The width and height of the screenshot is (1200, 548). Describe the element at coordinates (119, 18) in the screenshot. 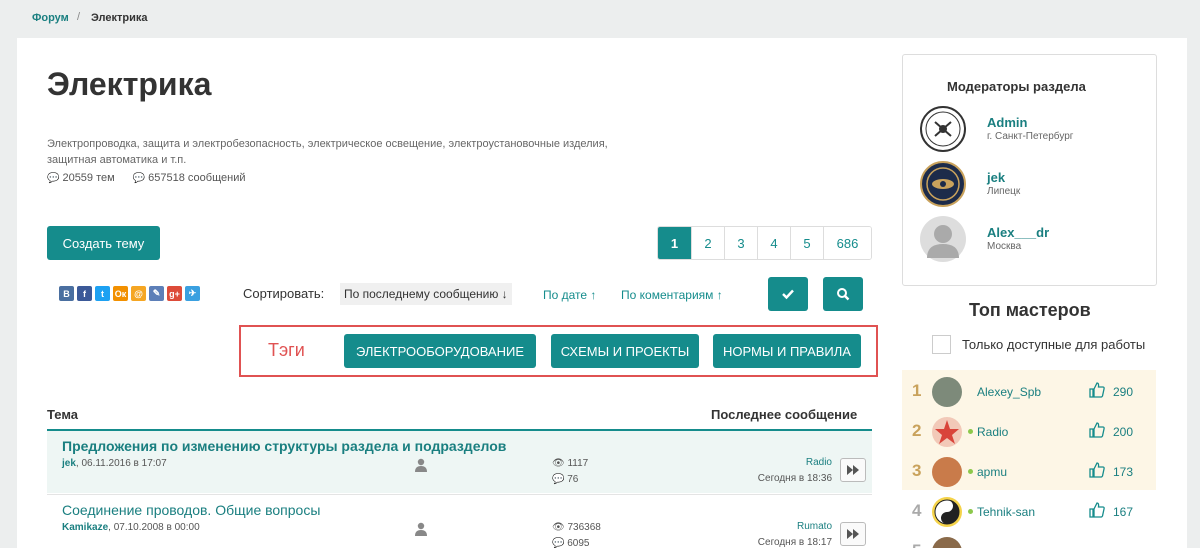

I see `breadcrumb-current: Электрика` at that location.